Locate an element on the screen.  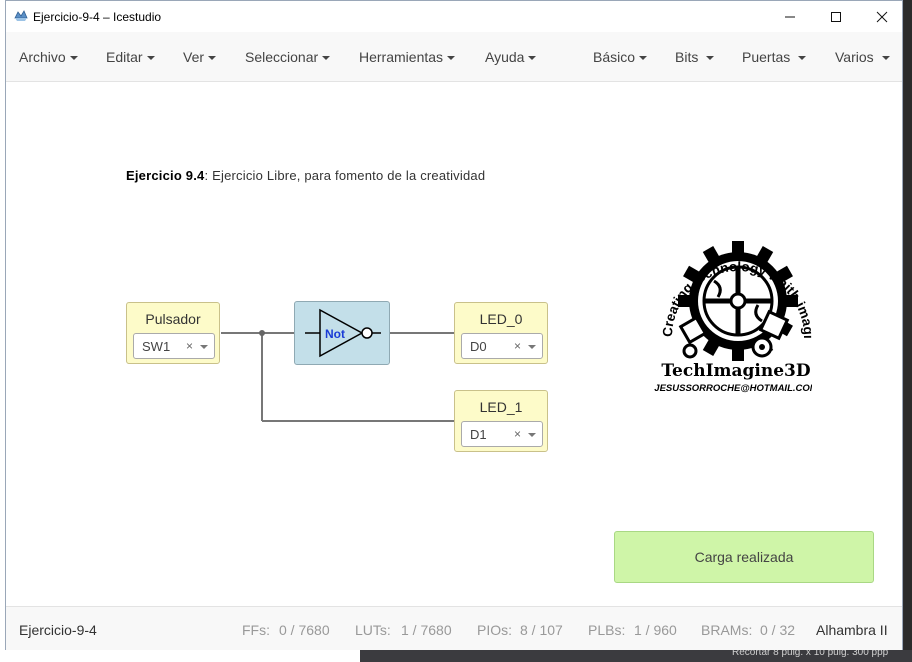
pin-value: D1 is located at coordinates (478, 434).